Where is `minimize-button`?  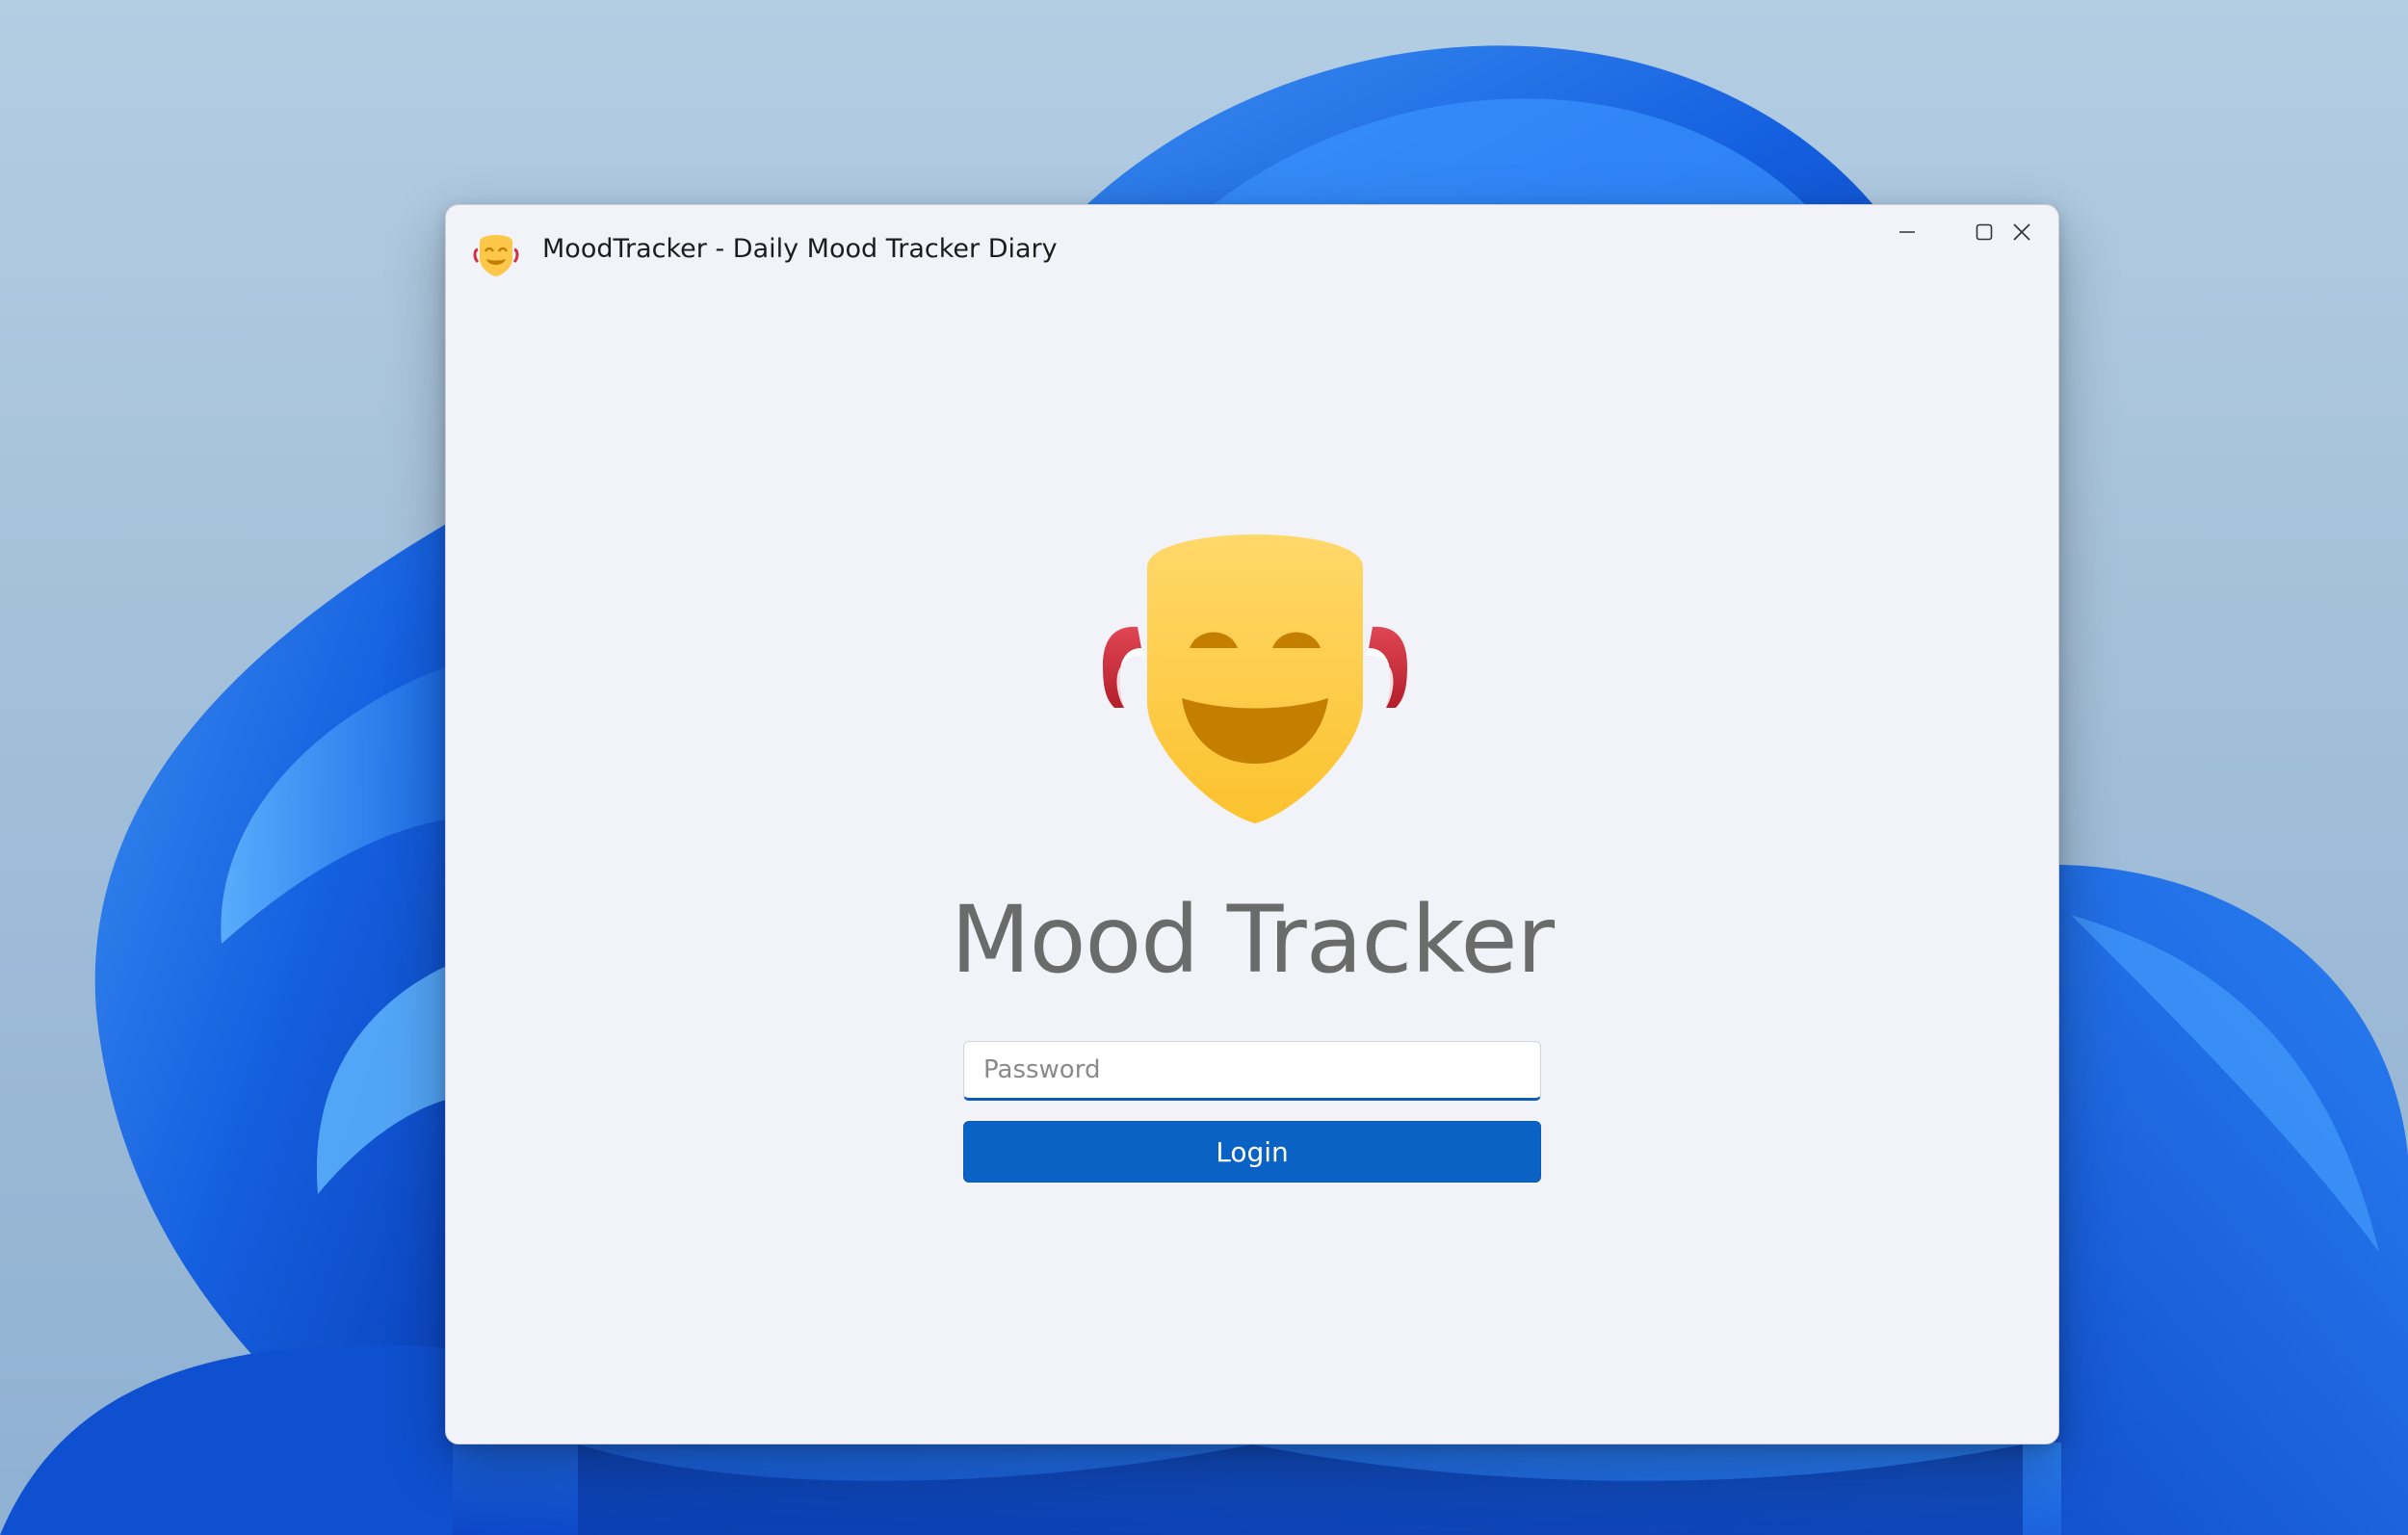
minimize-button is located at coordinates (1907, 232).